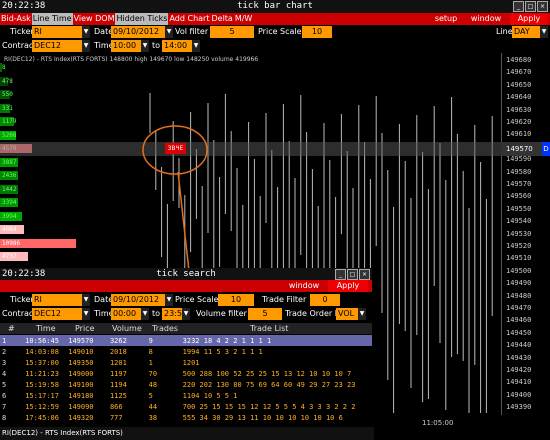  What do you see at coordinates (81, 351) in the screenshot?
I see `table-cell: 149010` at bounding box center [81, 351].